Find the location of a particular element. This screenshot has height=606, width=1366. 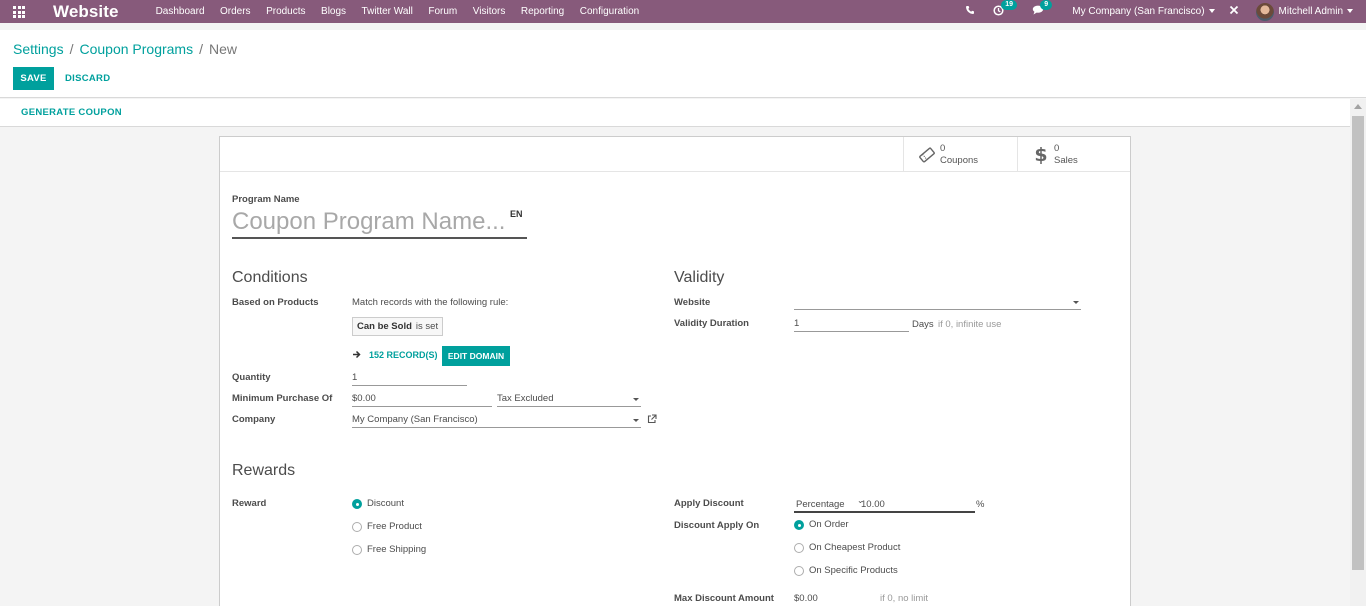

apply-on-cheapest-radio is located at coordinates (799, 548).